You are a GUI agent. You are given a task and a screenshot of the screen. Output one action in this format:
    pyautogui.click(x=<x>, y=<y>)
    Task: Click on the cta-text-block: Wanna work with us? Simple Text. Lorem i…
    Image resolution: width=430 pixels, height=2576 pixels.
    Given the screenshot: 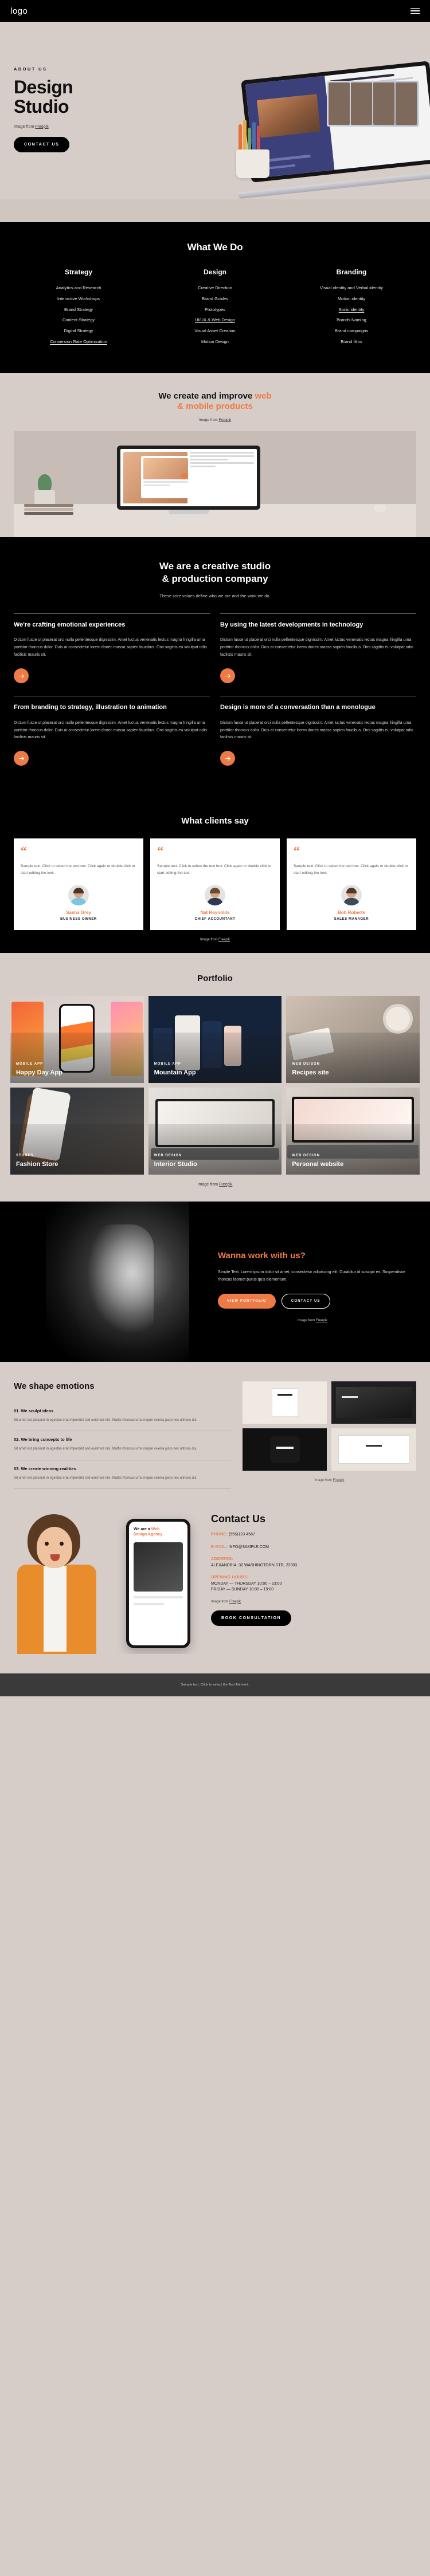 What is the action you would take?
    pyautogui.click(x=312, y=1287)
    